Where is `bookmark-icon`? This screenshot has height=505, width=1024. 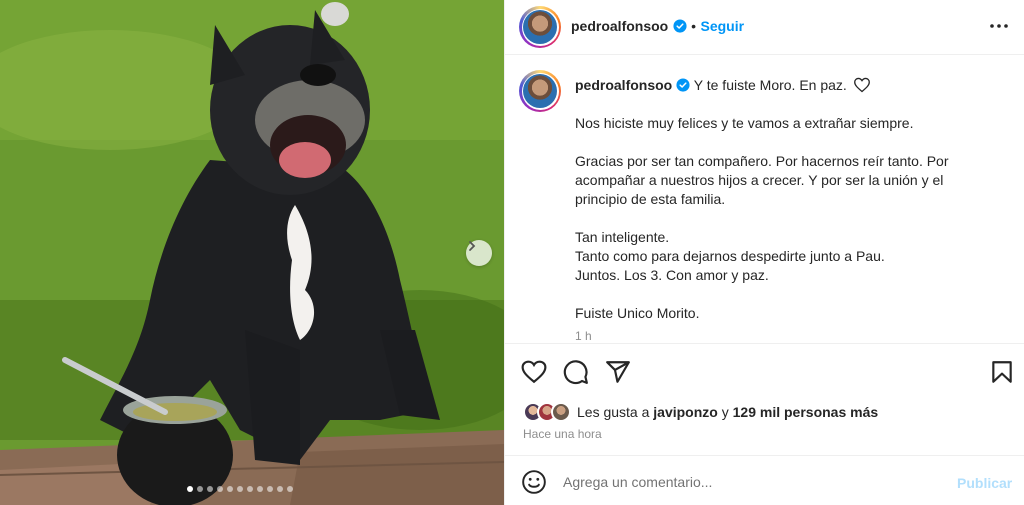
bookmark-icon is located at coordinates (1002, 372).